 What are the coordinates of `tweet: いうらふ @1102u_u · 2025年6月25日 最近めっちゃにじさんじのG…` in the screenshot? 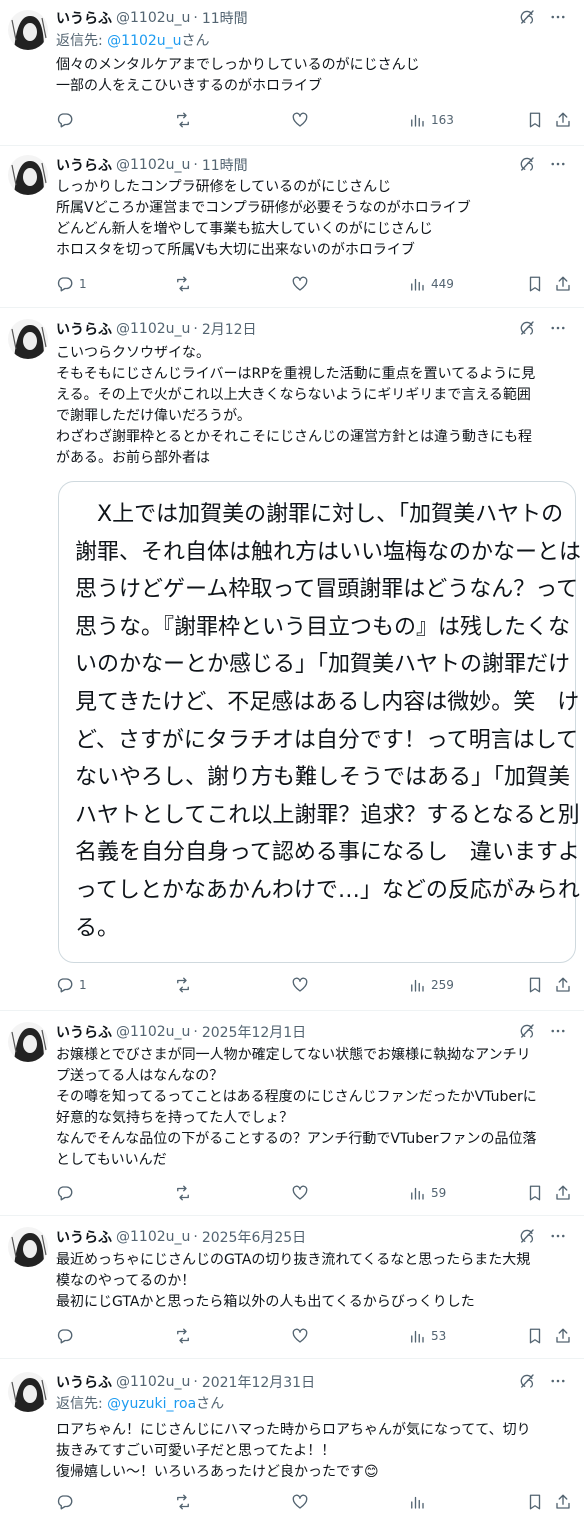 It's located at (292, 1287).